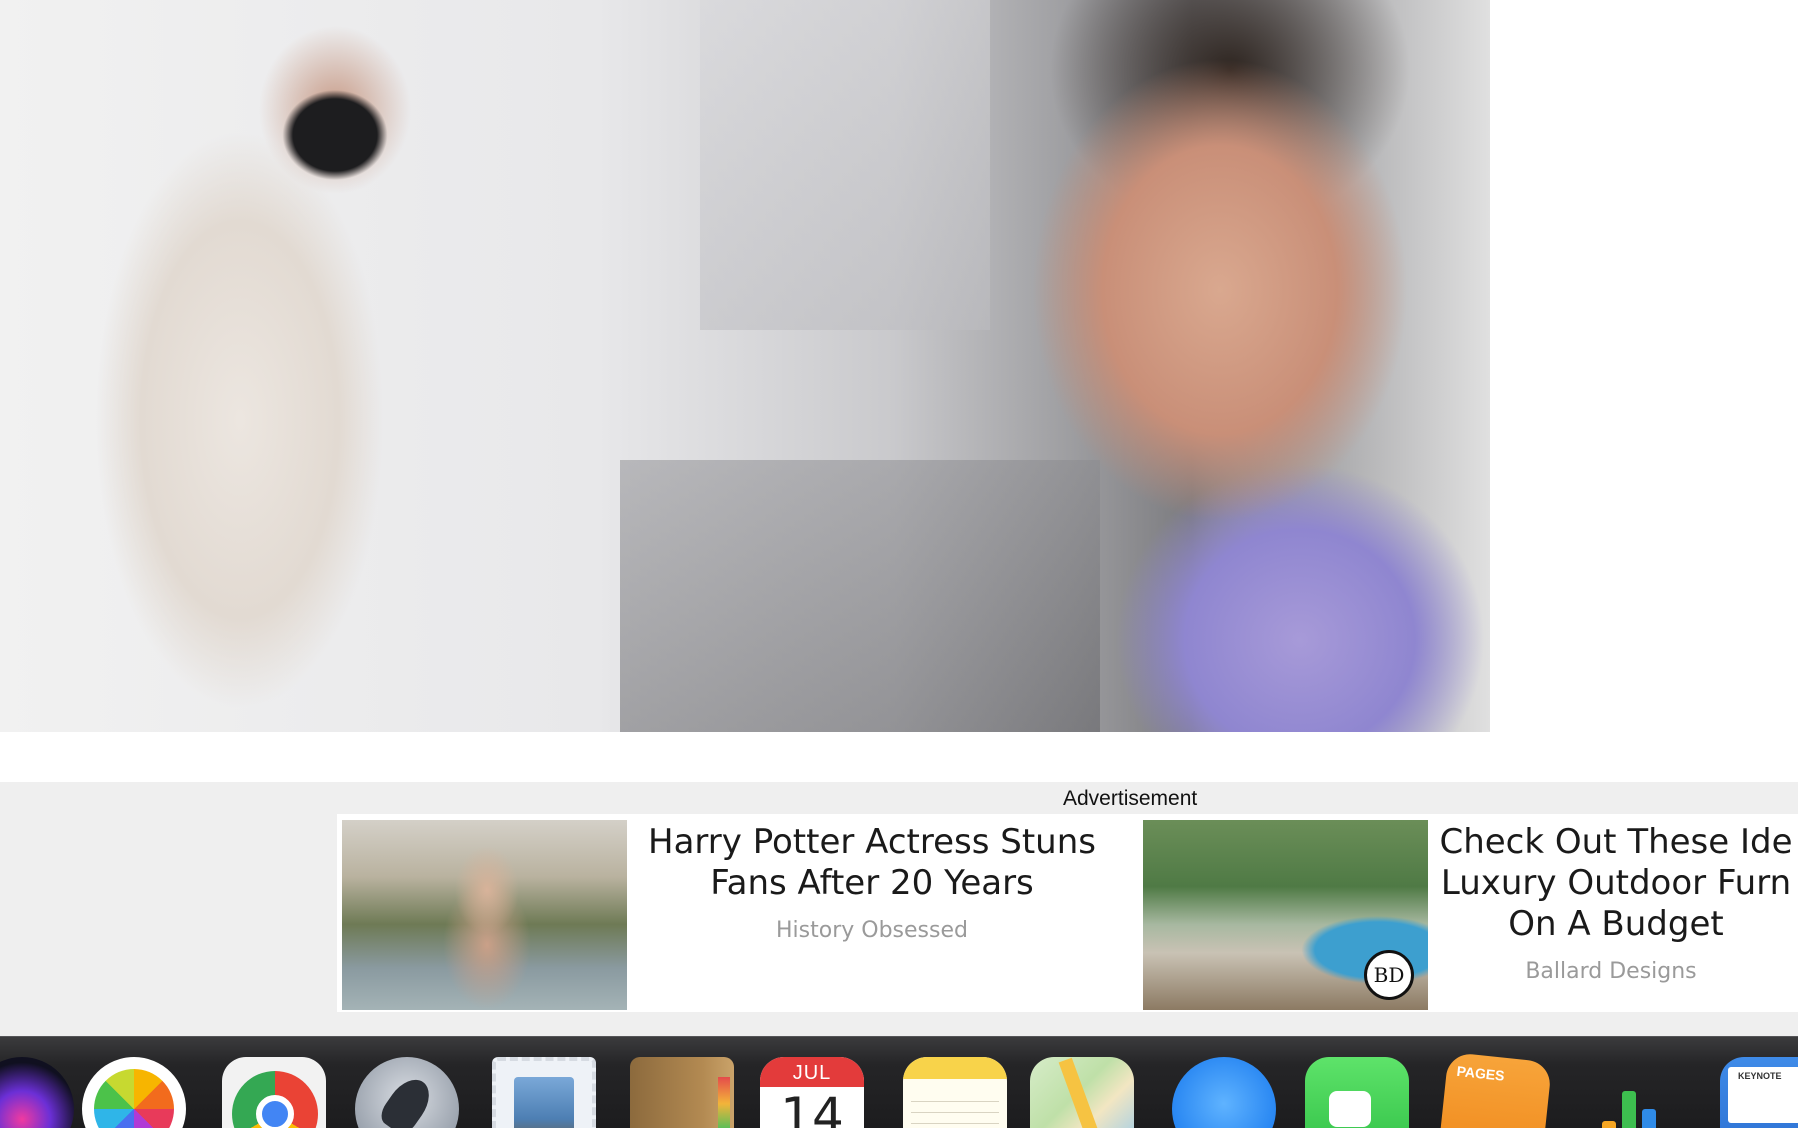 Image resolution: width=1798 pixels, height=1128 pixels. Describe the element at coordinates (1285, 915) in the screenshot. I see `ad-card-2-thumbnail: BD` at that location.